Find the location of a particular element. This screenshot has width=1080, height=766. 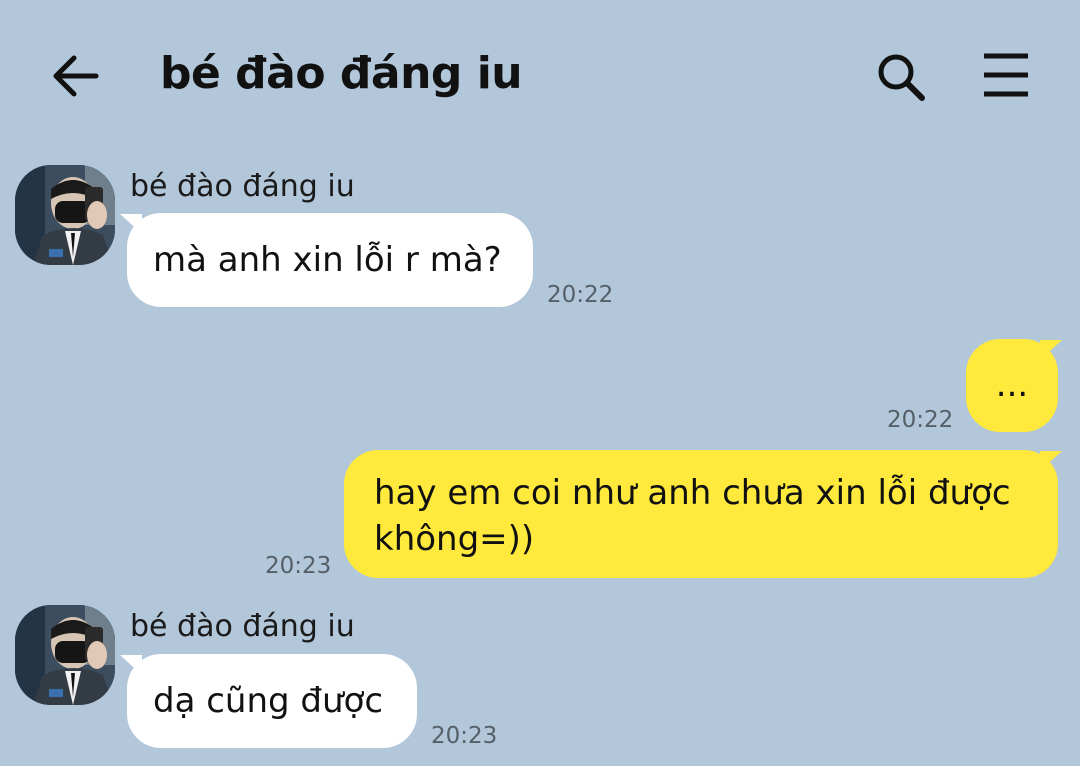

back-button is located at coordinates (76, 76).